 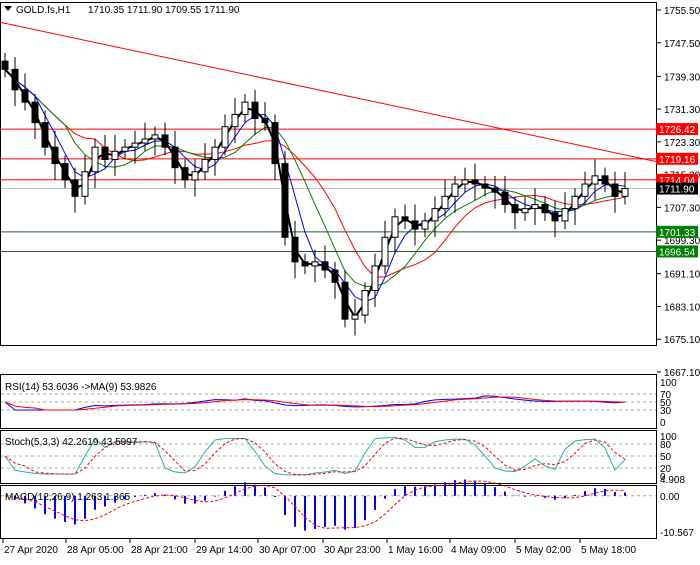 What do you see at coordinates (682, 110) in the screenshot?
I see `price-tick-label: 1731.30` at bounding box center [682, 110].